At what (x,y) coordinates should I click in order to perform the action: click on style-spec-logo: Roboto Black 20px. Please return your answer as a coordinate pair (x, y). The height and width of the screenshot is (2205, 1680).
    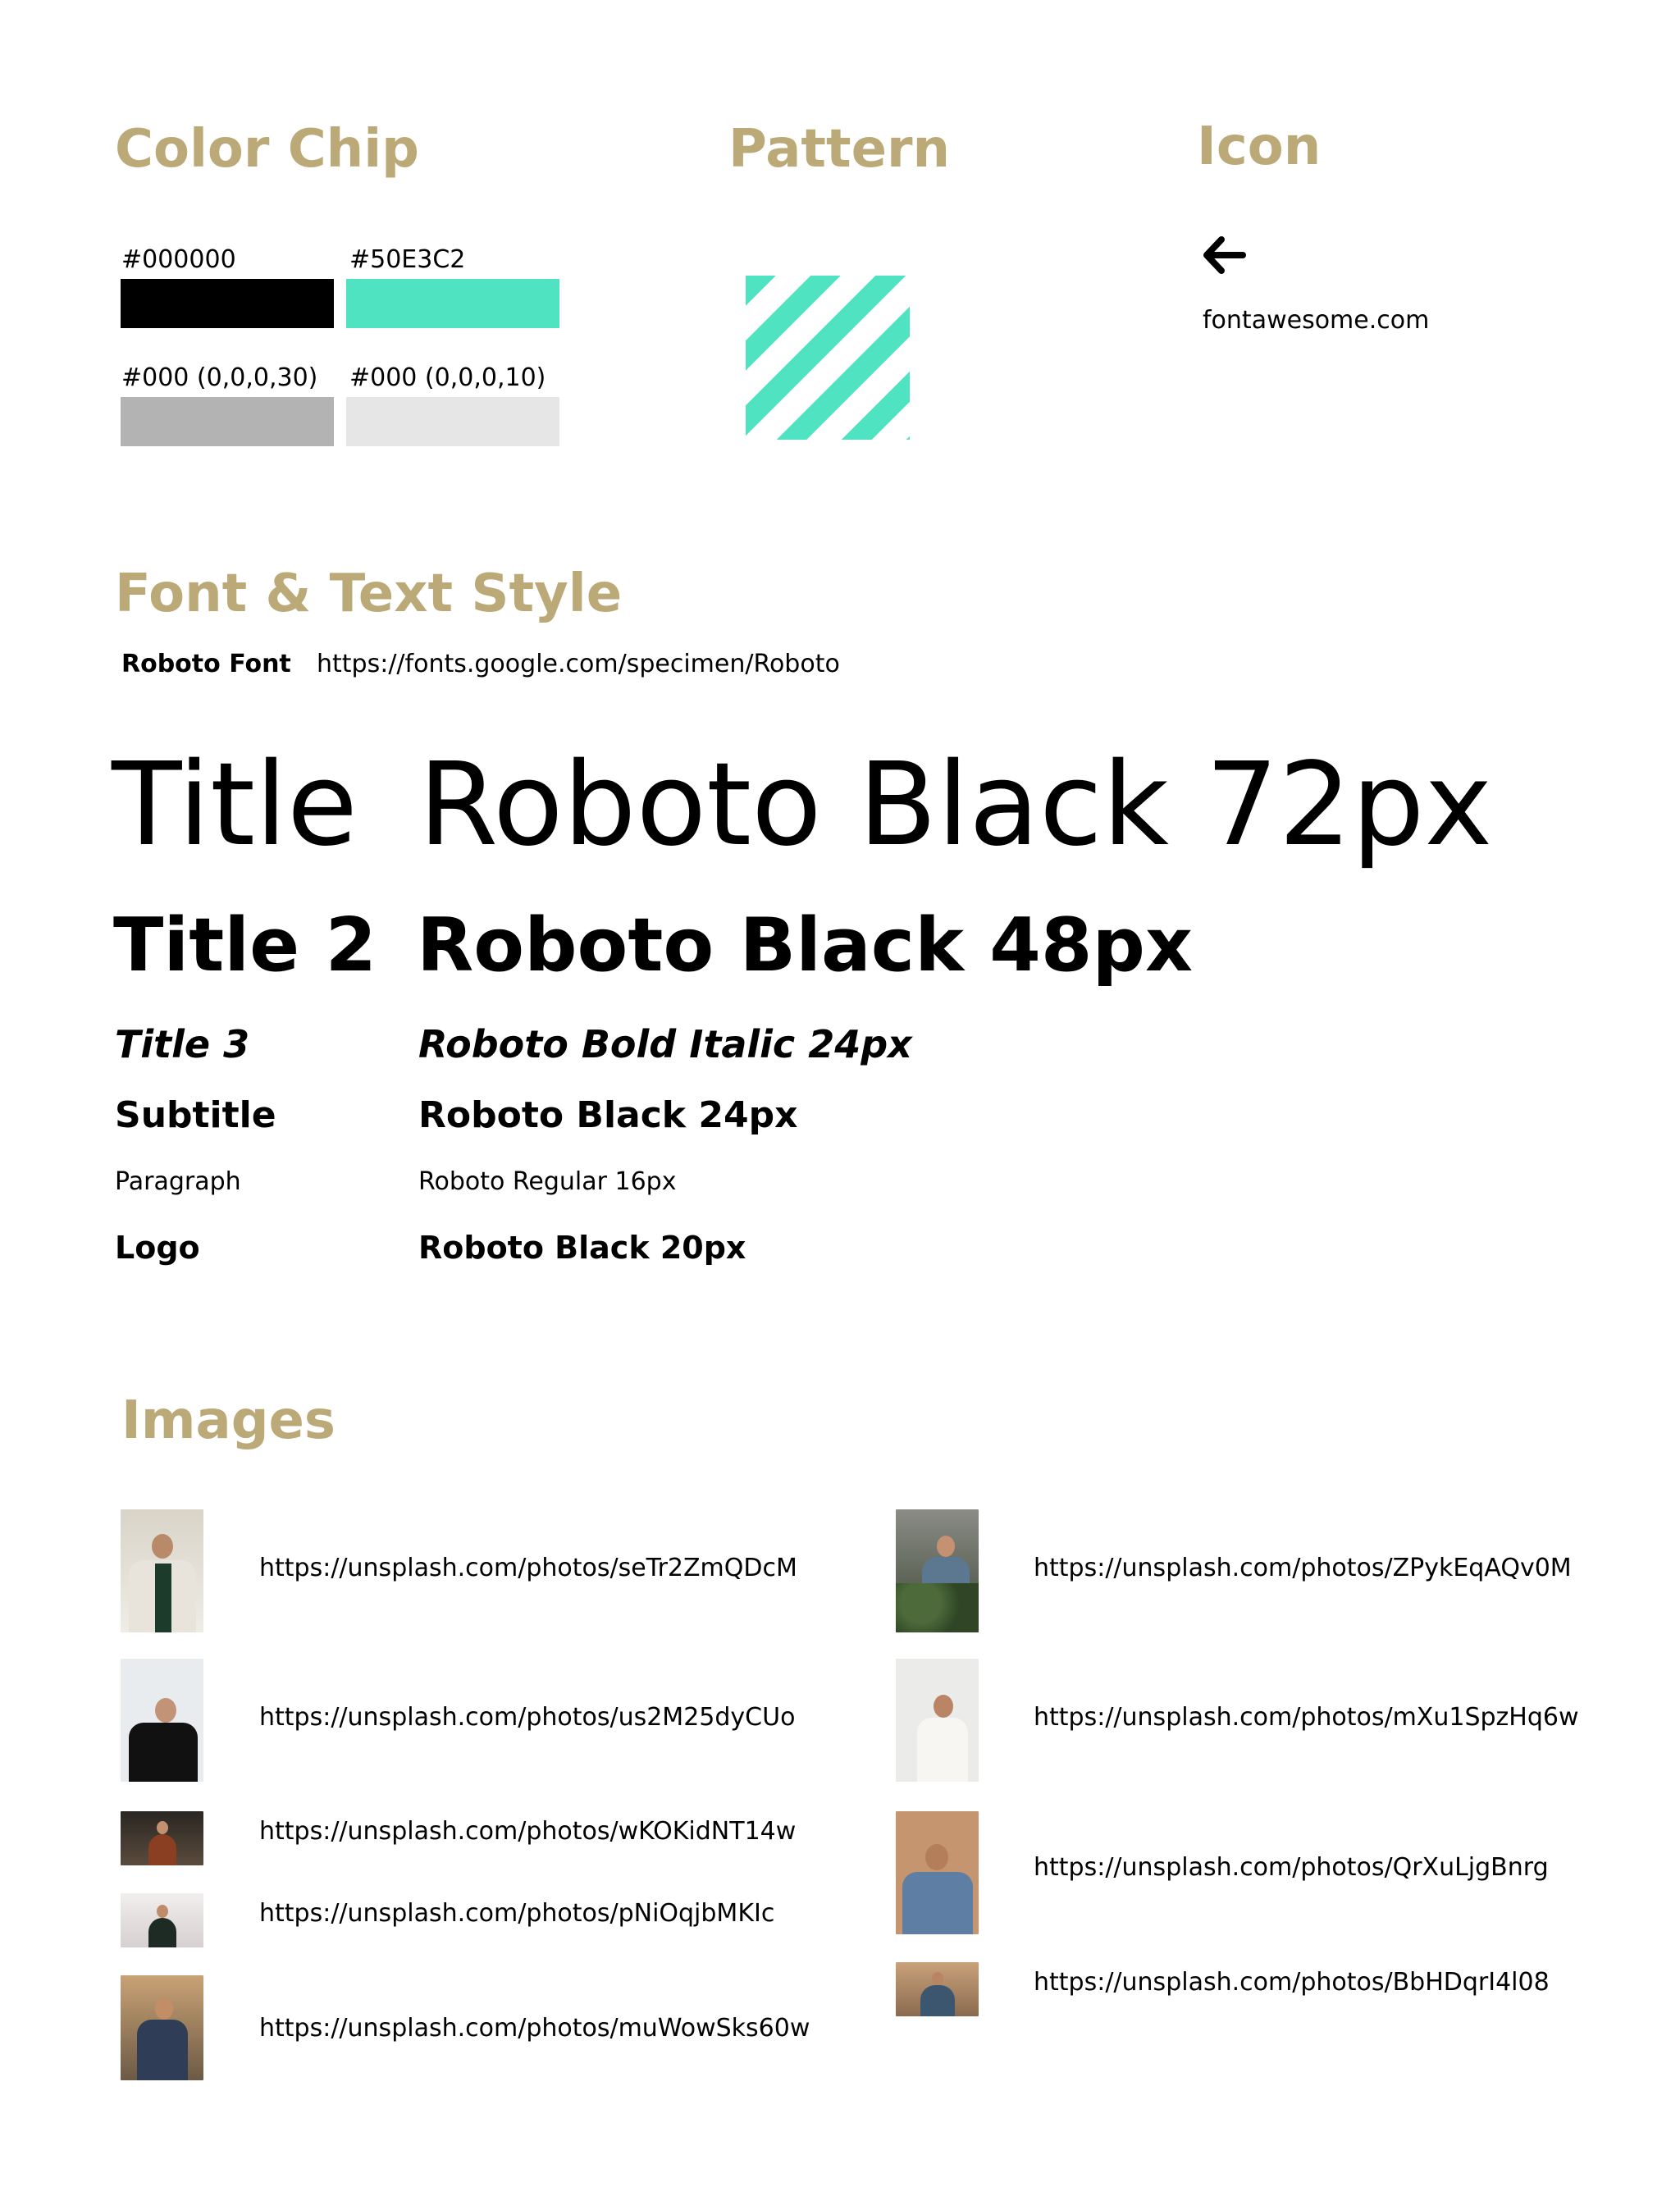
    Looking at the image, I should click on (582, 1248).